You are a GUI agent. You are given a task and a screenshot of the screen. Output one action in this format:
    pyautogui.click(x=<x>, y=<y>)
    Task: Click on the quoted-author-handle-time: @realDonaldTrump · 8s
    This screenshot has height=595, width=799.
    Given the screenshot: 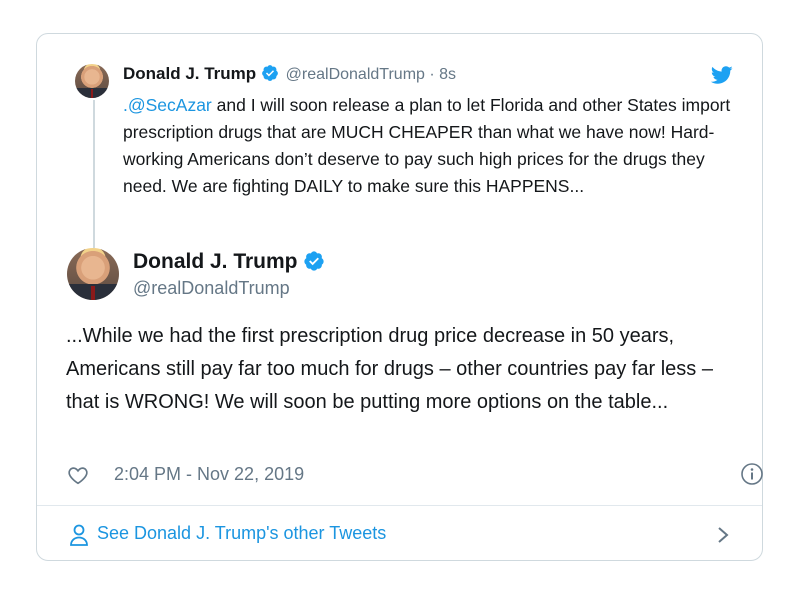 What is the action you would take?
    pyautogui.click(x=371, y=74)
    